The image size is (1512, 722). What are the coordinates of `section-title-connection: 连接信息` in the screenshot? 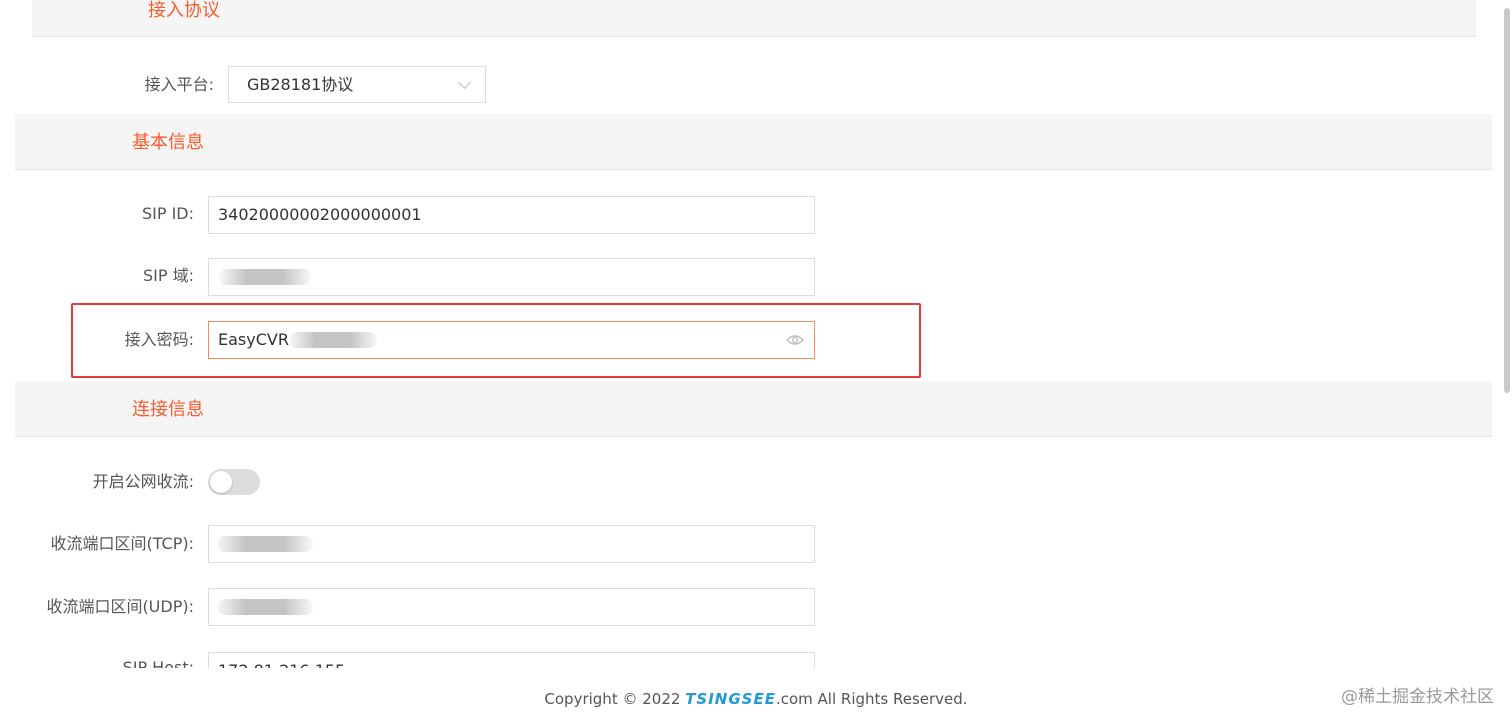 It's located at (168, 409).